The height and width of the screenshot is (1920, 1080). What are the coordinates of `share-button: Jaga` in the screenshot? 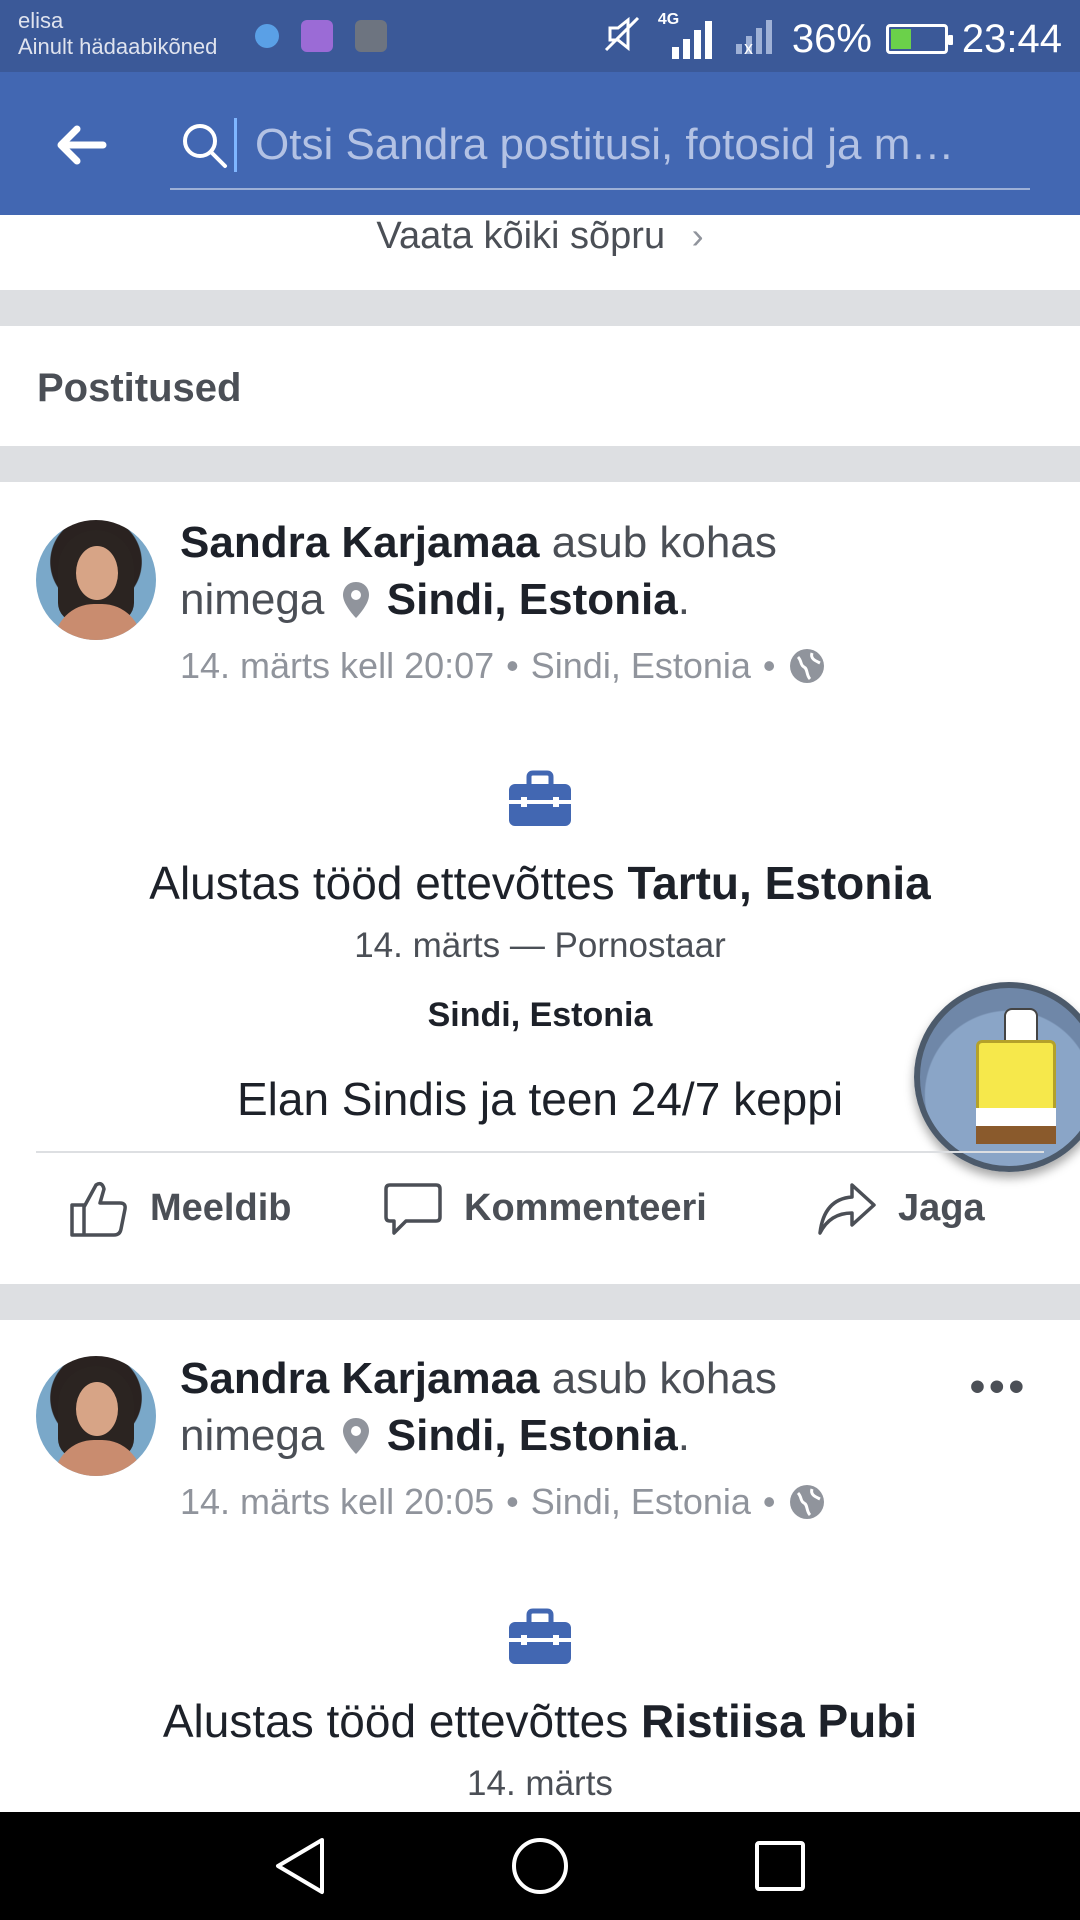 It's located at (900, 1208).